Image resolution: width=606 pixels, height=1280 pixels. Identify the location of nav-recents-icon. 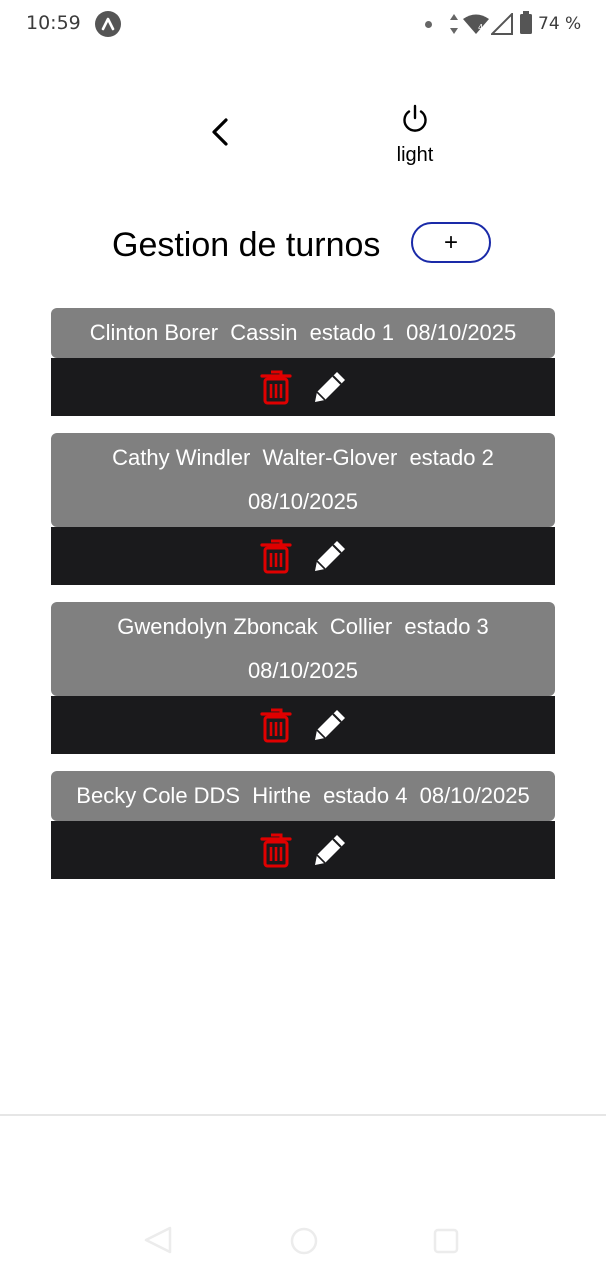
(446, 1243).